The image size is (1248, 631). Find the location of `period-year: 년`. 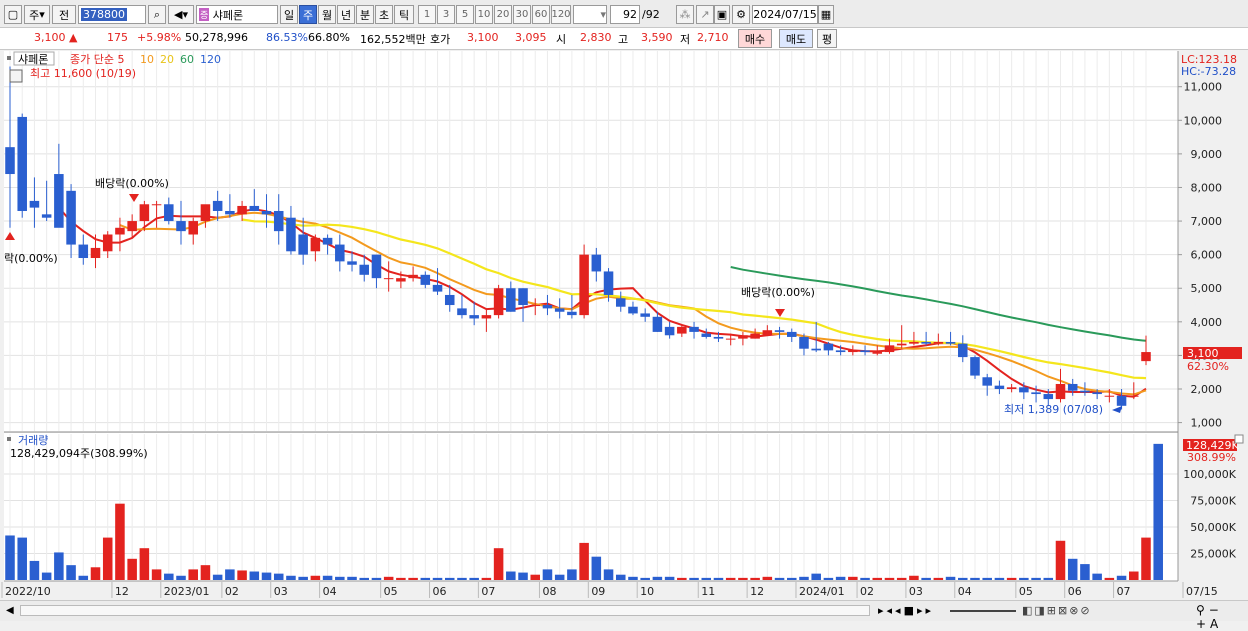

period-year: 년 is located at coordinates (346, 14).